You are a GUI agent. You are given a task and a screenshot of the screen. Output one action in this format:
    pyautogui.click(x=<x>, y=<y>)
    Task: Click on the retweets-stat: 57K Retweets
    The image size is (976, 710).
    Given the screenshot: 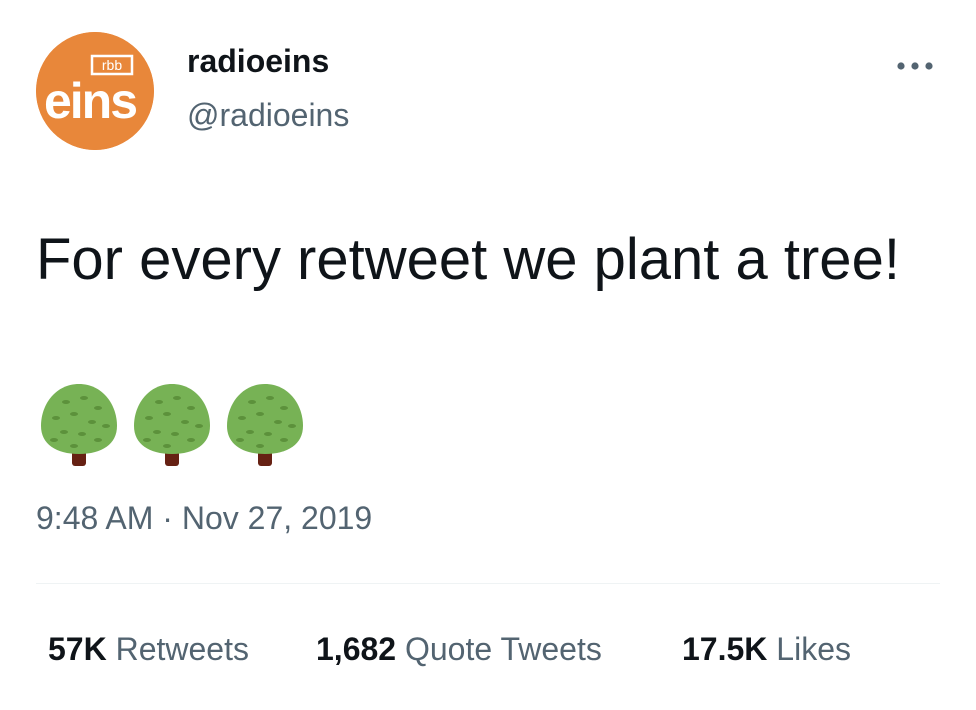 What is the action you would take?
    pyautogui.click(x=148, y=649)
    